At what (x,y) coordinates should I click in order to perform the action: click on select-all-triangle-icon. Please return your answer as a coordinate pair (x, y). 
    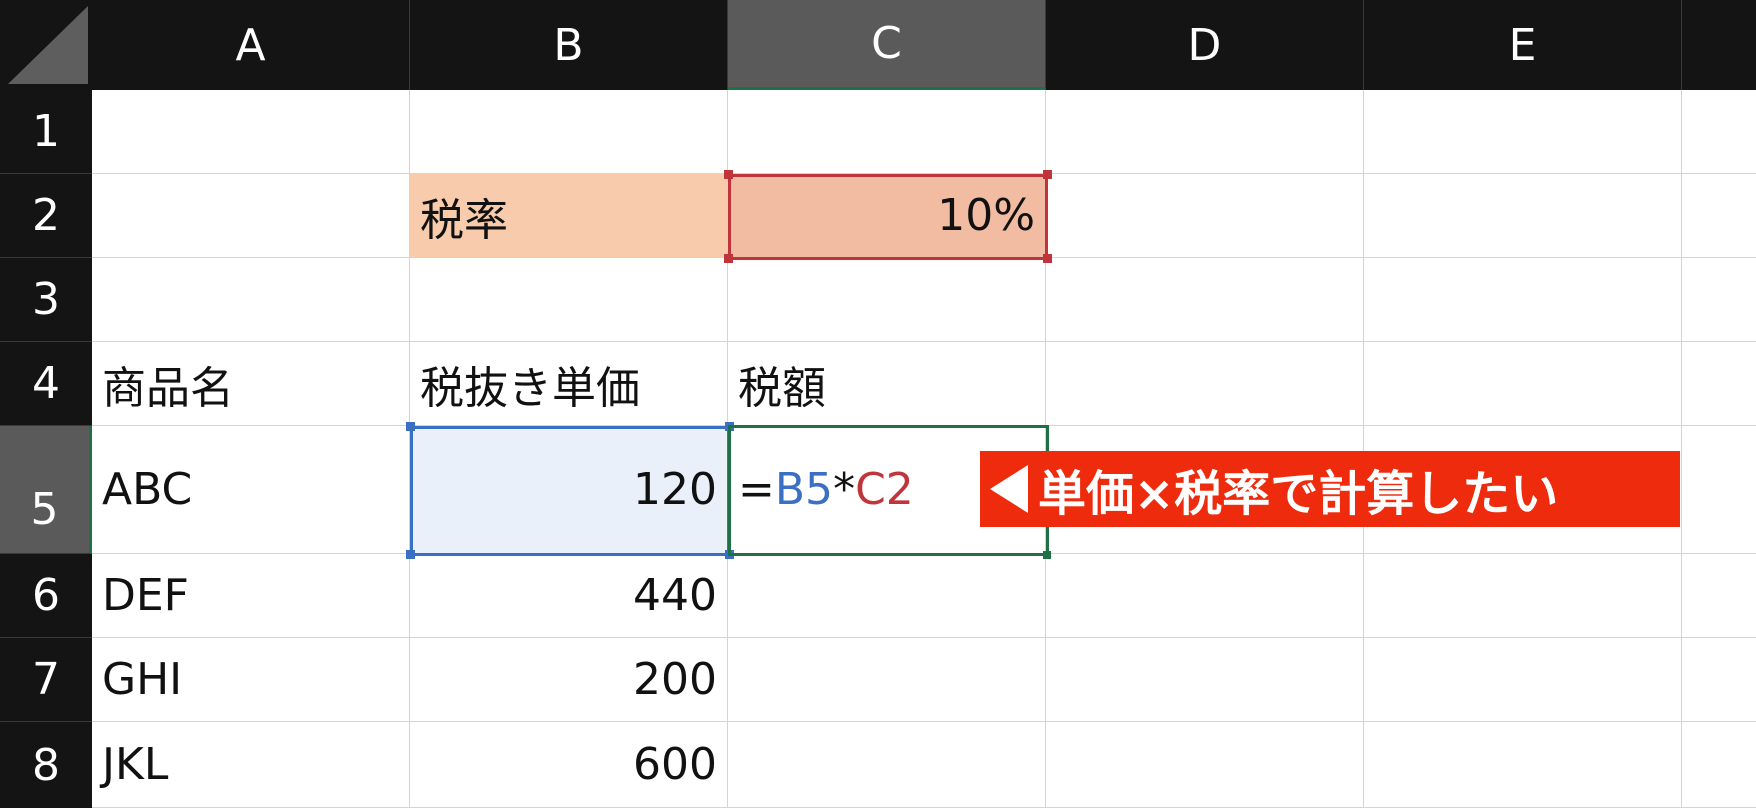
    Looking at the image, I should click on (48, 45).